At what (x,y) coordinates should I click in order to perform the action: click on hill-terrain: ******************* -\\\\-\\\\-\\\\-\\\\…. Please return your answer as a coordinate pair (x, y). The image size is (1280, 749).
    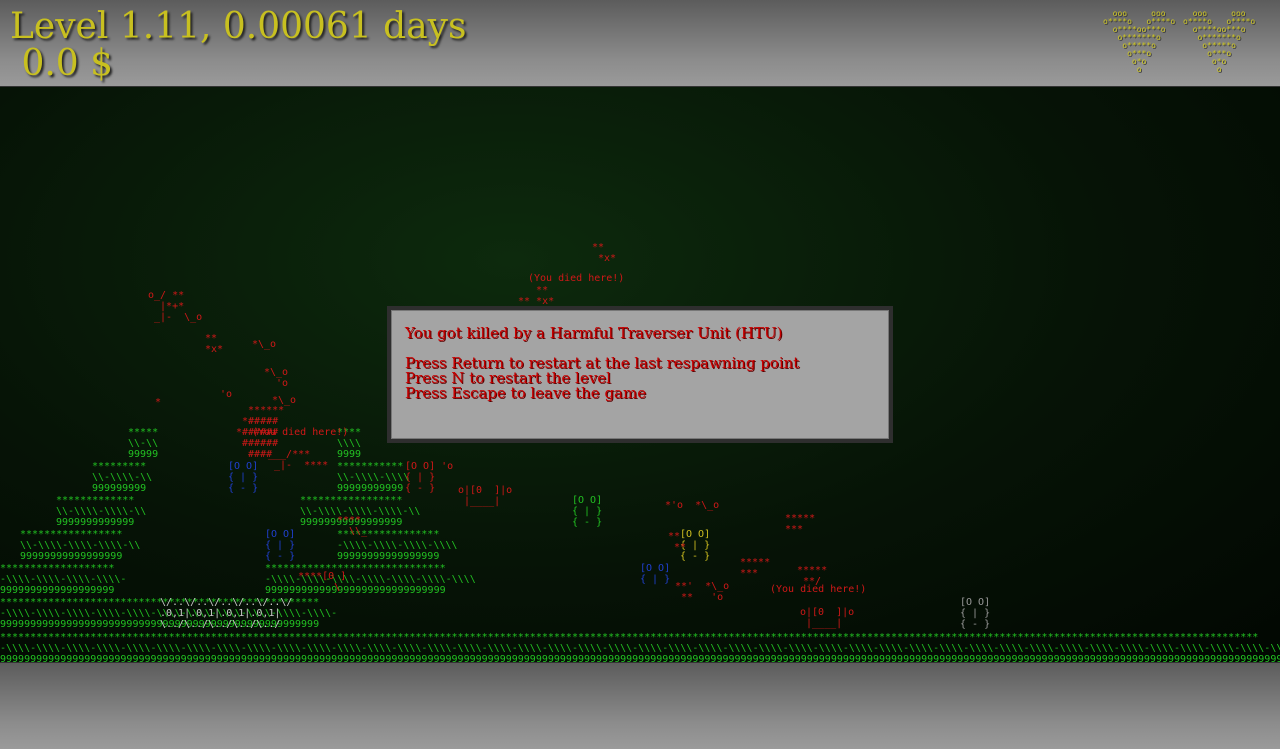
    Looking at the image, I should click on (63, 579).